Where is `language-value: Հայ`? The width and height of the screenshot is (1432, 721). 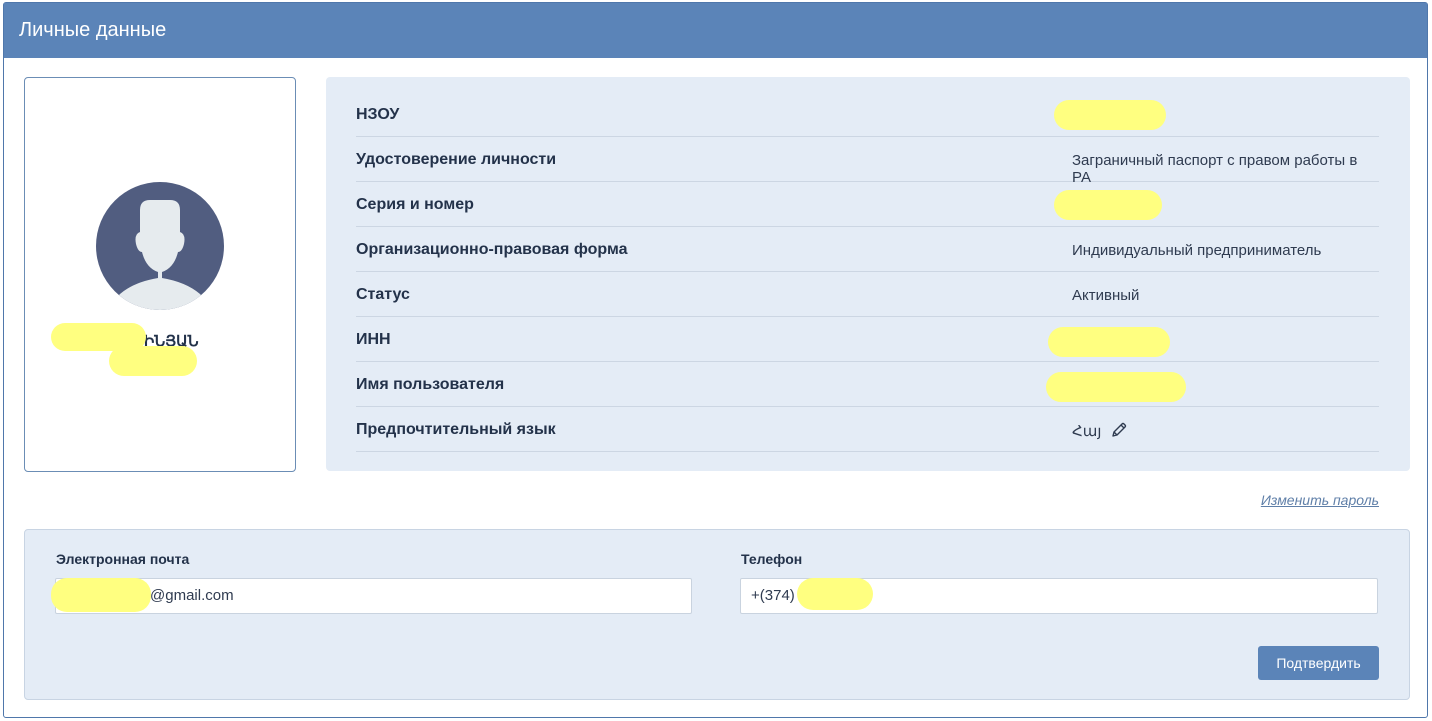 language-value: Հայ is located at coordinates (1087, 431).